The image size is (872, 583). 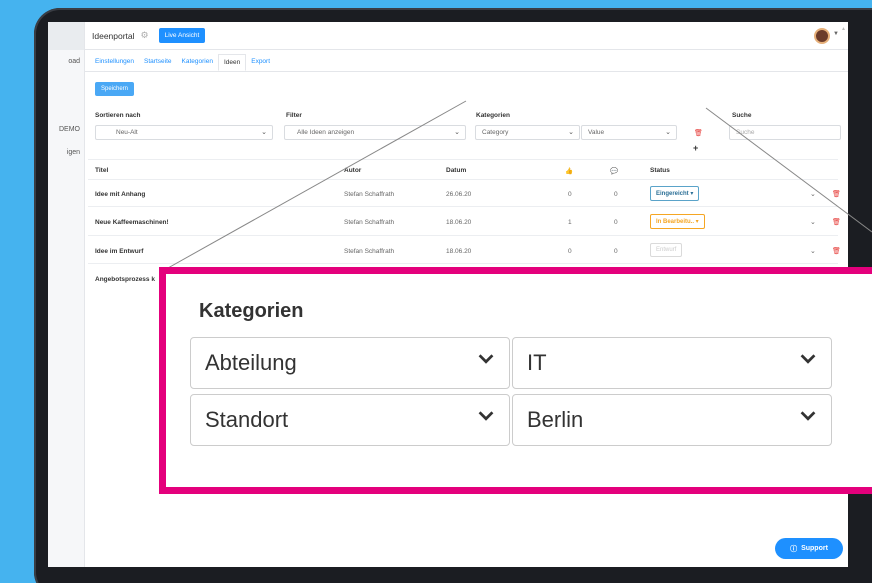 I want to click on zoom-value-select-1: IT, so click(x=672, y=363).